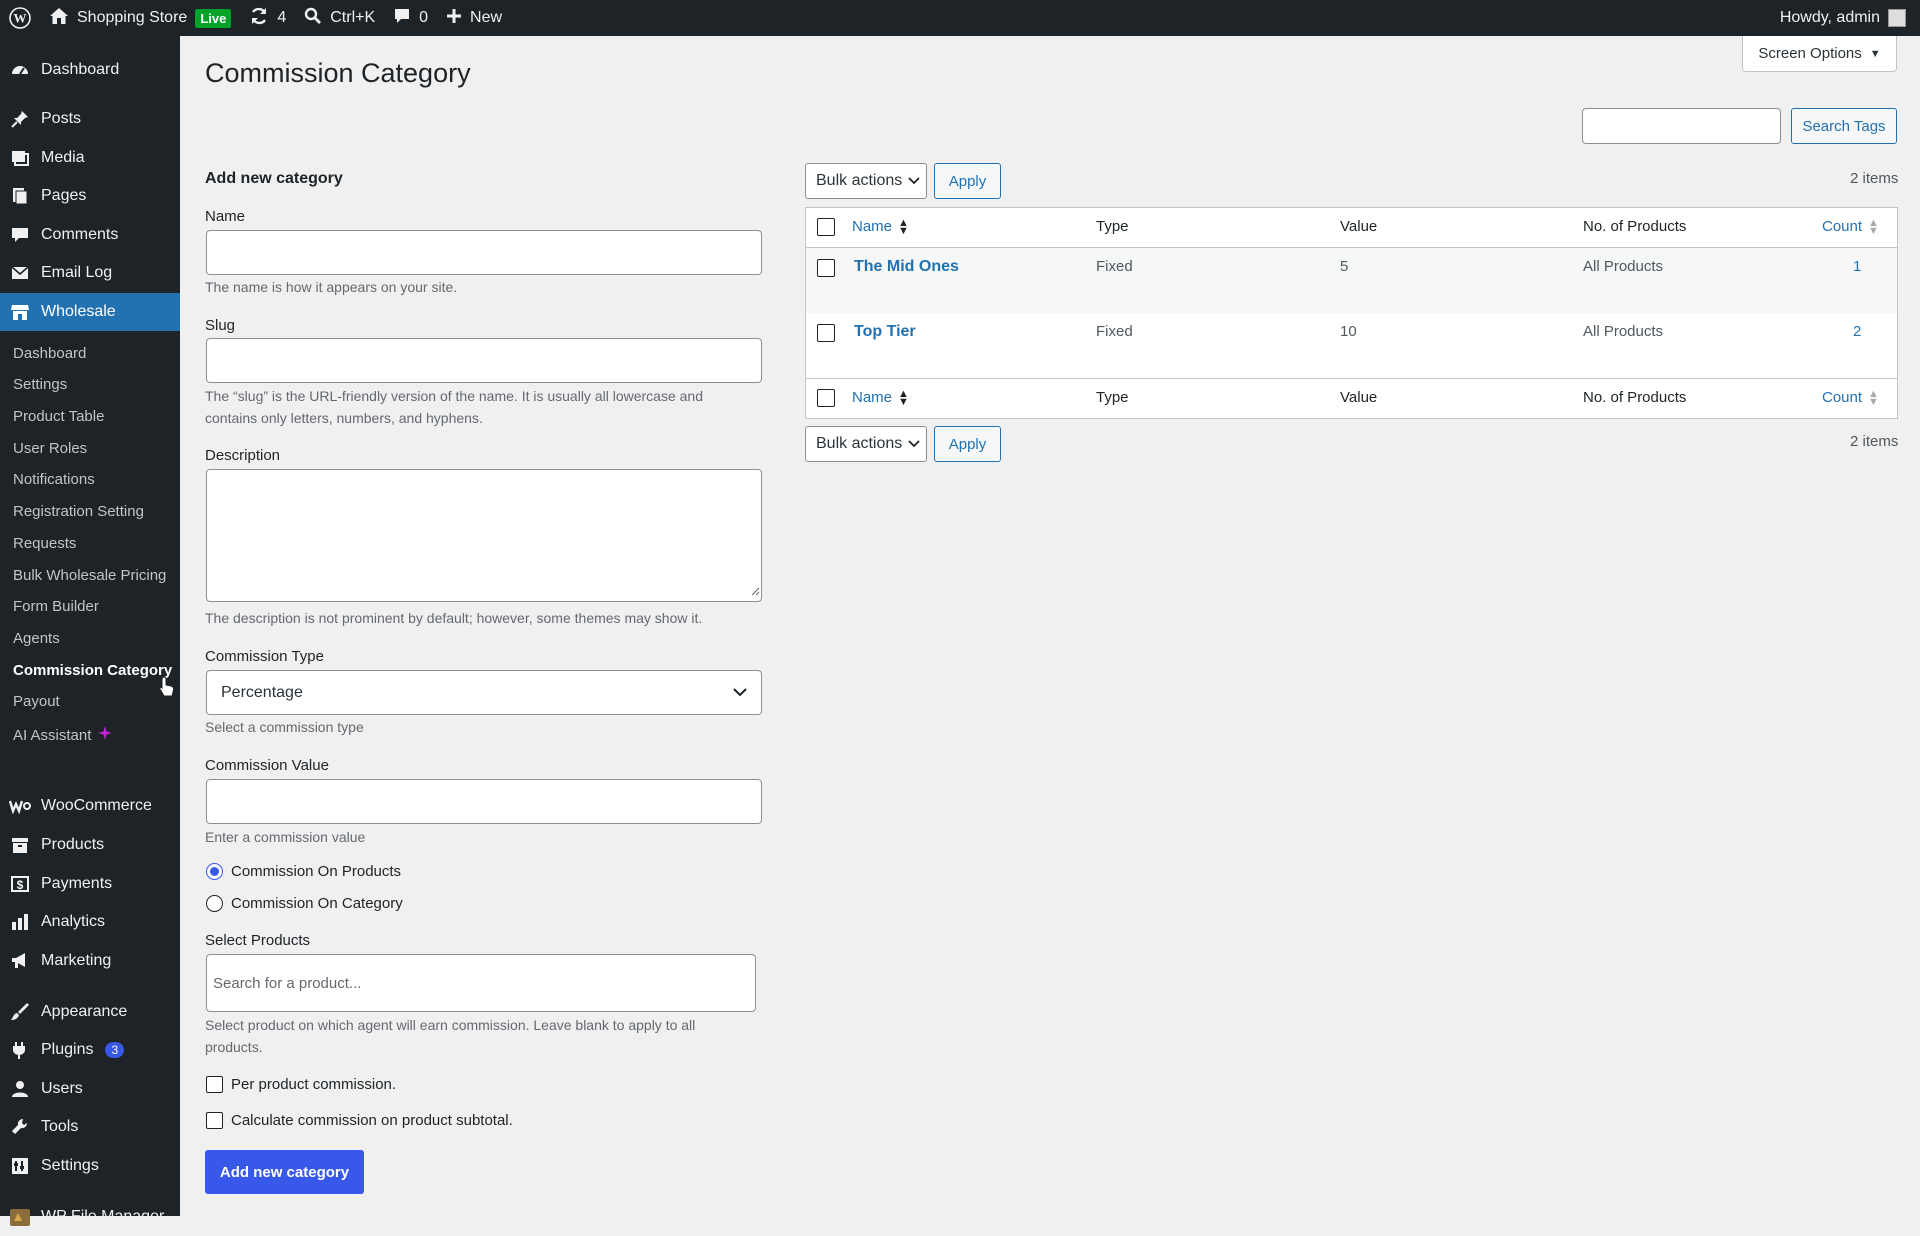  What do you see at coordinates (214, 1120) in the screenshot?
I see `subtotal-commission-checkbox` at bounding box center [214, 1120].